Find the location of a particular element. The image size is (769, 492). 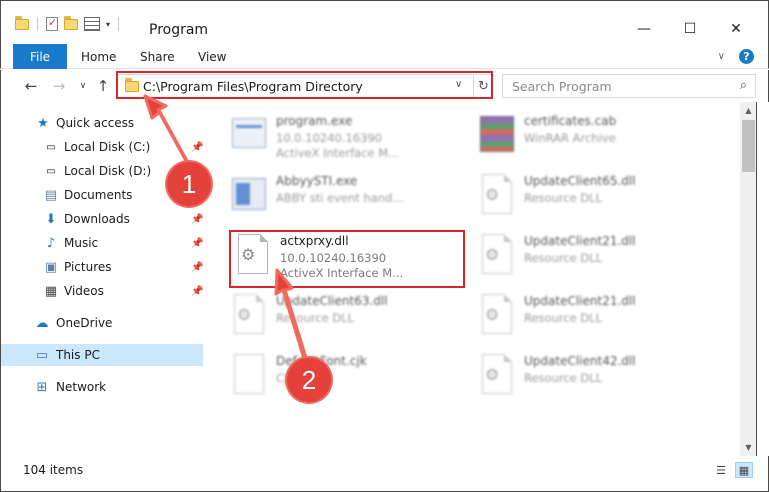

documents-icon: ▤ is located at coordinates (51, 195).